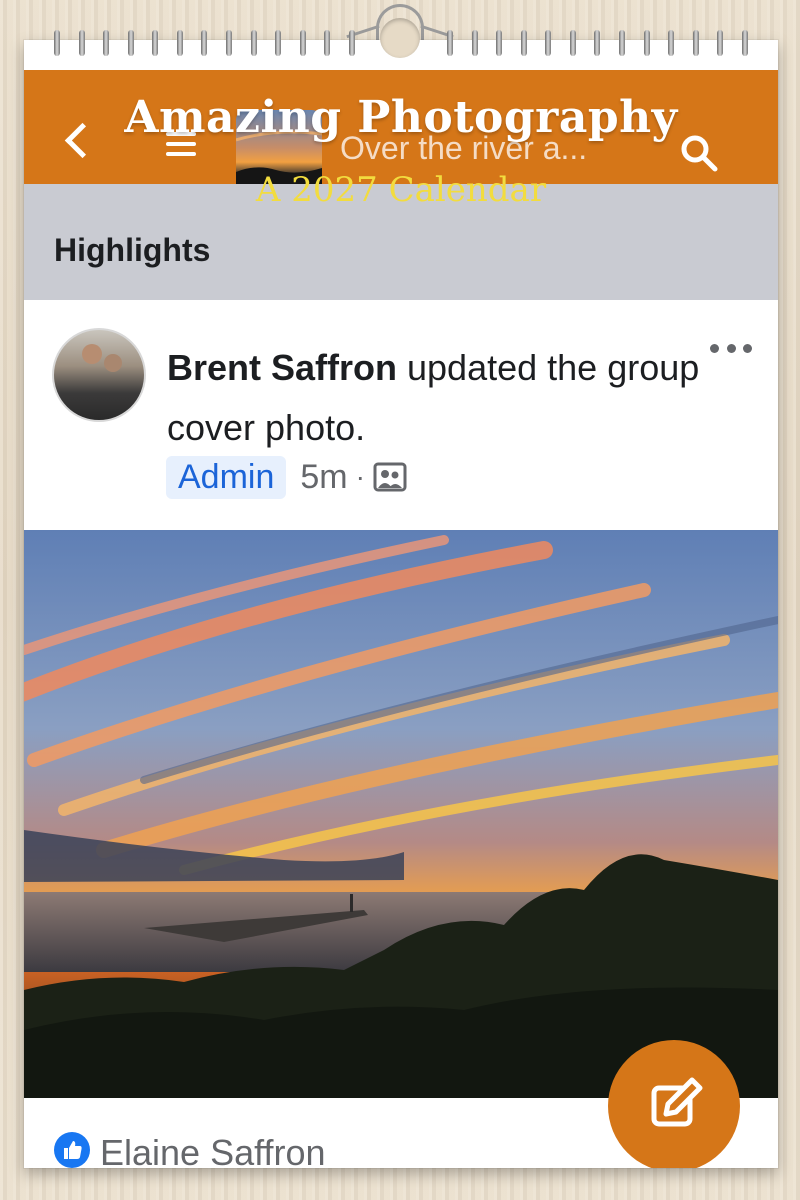 Image resolution: width=800 pixels, height=1200 pixels. I want to click on section-label: Highlights, so click(132, 250).